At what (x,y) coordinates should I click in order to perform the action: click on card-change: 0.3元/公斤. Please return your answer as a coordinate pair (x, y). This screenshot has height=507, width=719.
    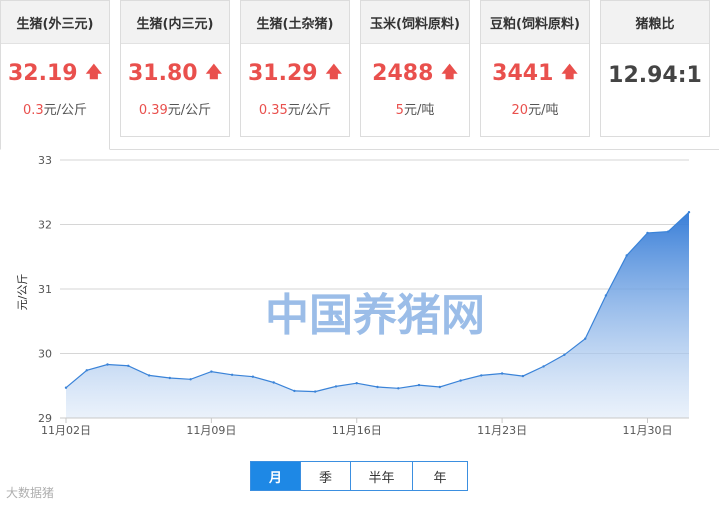
    Looking at the image, I should click on (55, 110).